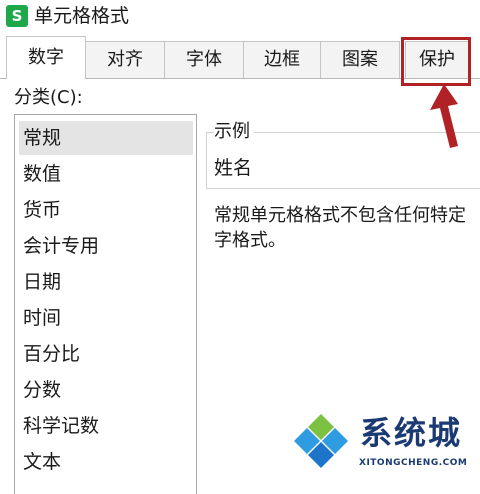 This screenshot has height=494, width=480. Describe the element at coordinates (240, 16) in the screenshot. I see `title-bar: S 单元格格式` at that location.